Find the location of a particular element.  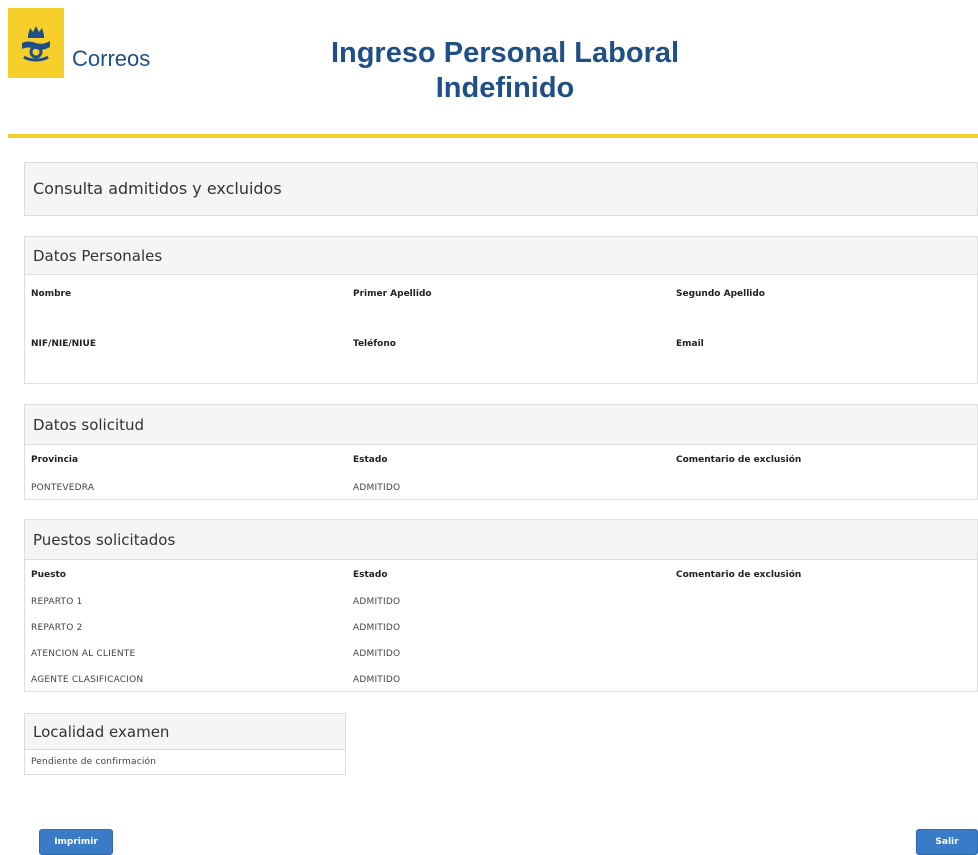

comentario-exclusion-label: Comentario de exclusión is located at coordinates (739, 460).